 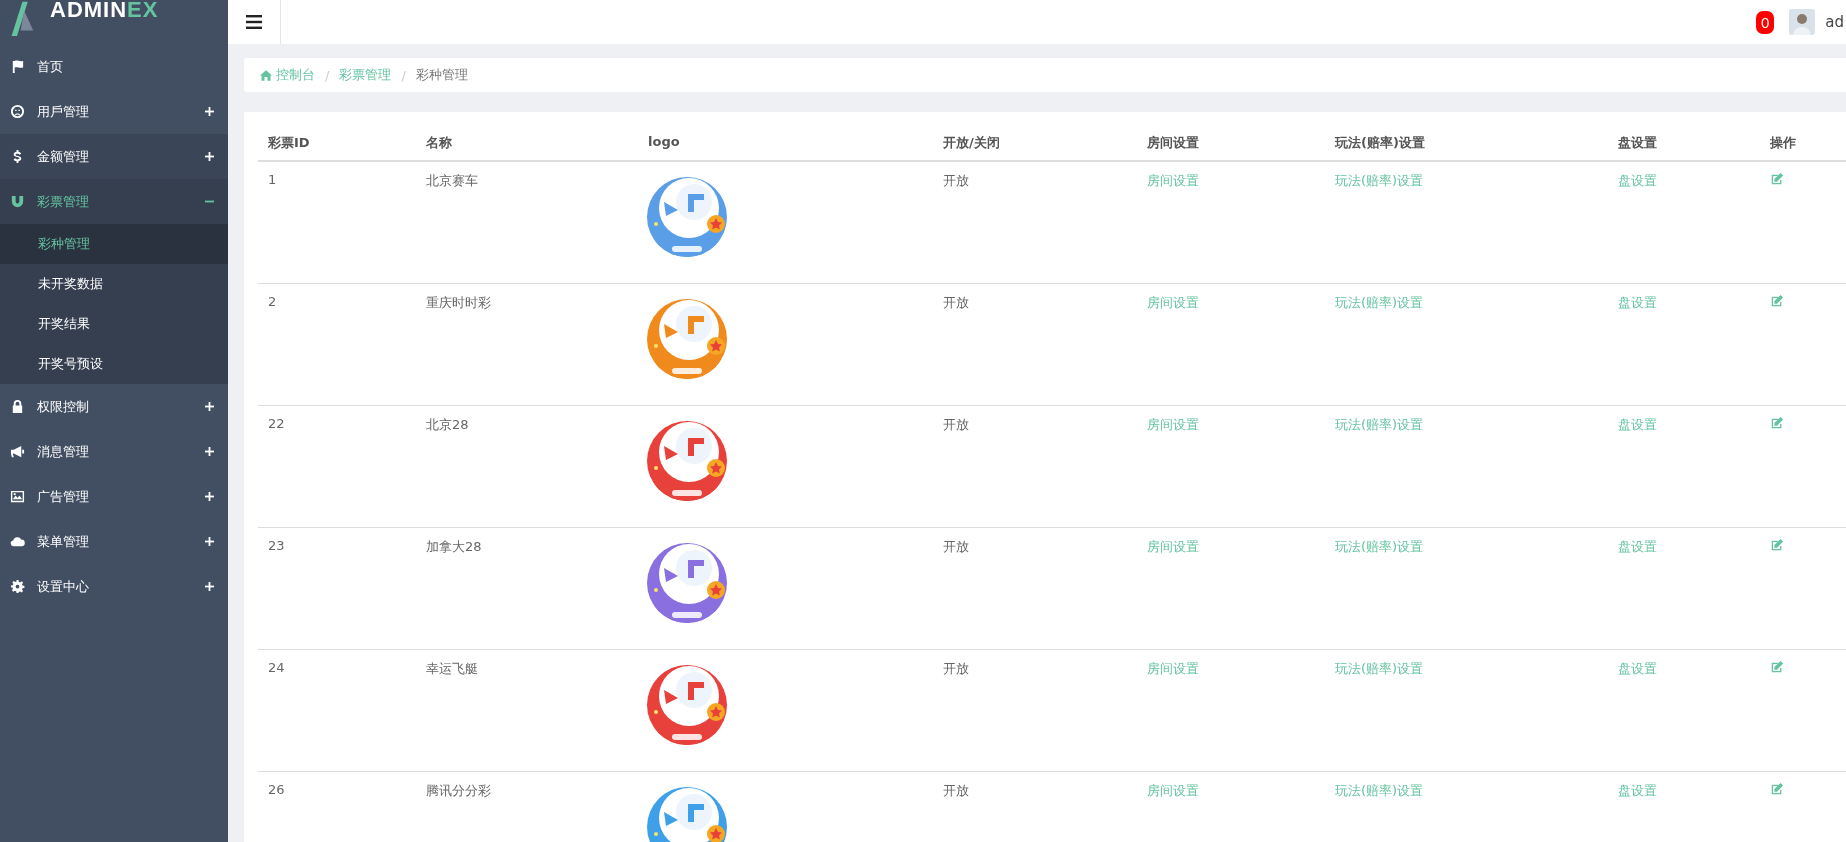 What do you see at coordinates (114, 451) in the screenshot?
I see `sidebar-item: 消息管理` at bounding box center [114, 451].